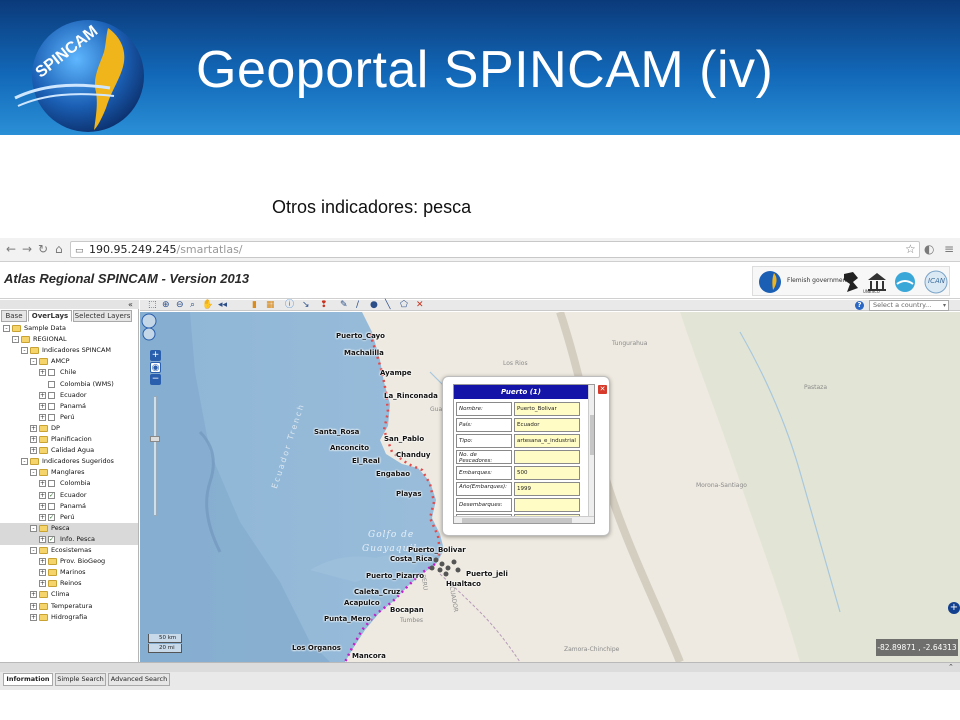 The image size is (960, 720). Describe the element at coordinates (409, 494) in the screenshot. I see `place-label: Playas` at that location.